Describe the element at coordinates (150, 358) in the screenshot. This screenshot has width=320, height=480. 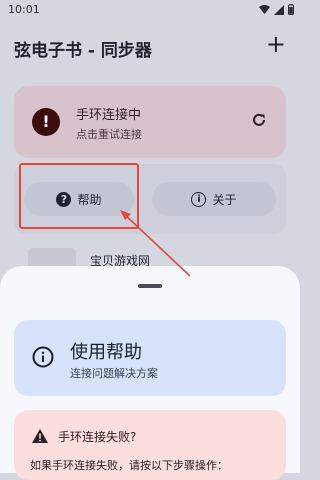
I see `usage-help-card: 使用帮助 连接问题解决方案` at that location.